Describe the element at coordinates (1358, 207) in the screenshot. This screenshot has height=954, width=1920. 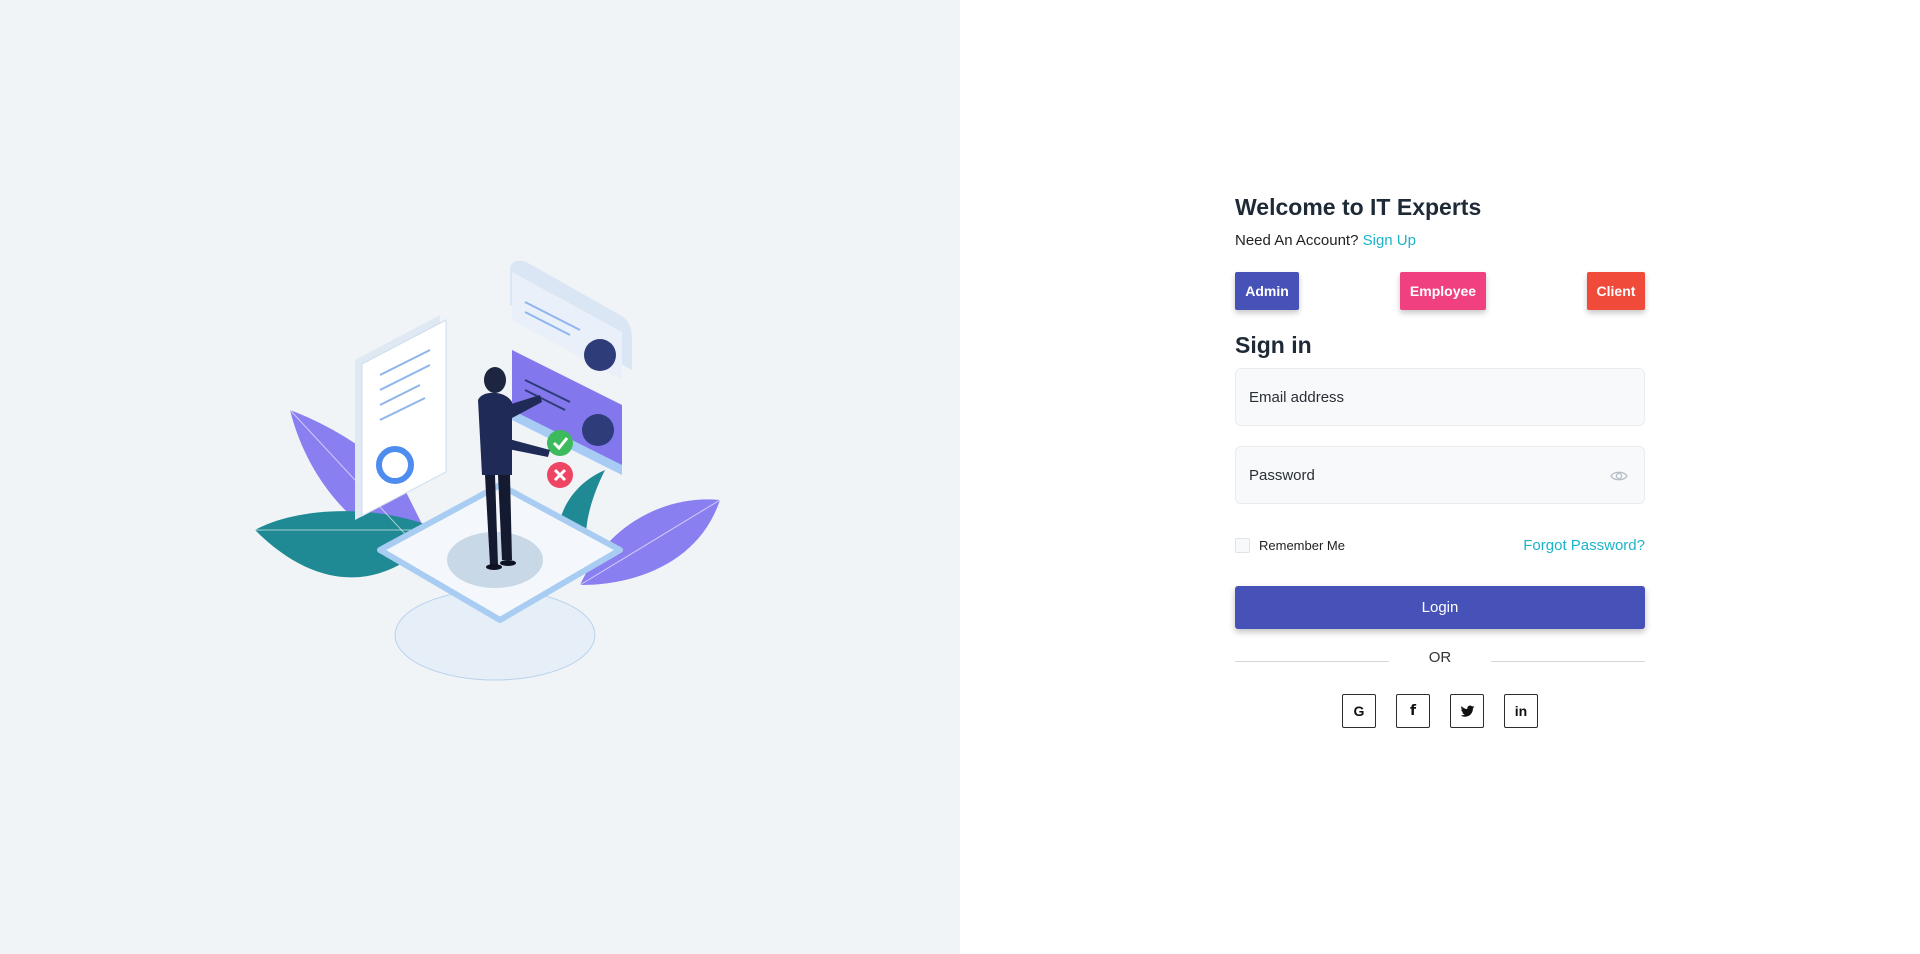
I see `welcome-title: Welcome to IT Experts` at that location.